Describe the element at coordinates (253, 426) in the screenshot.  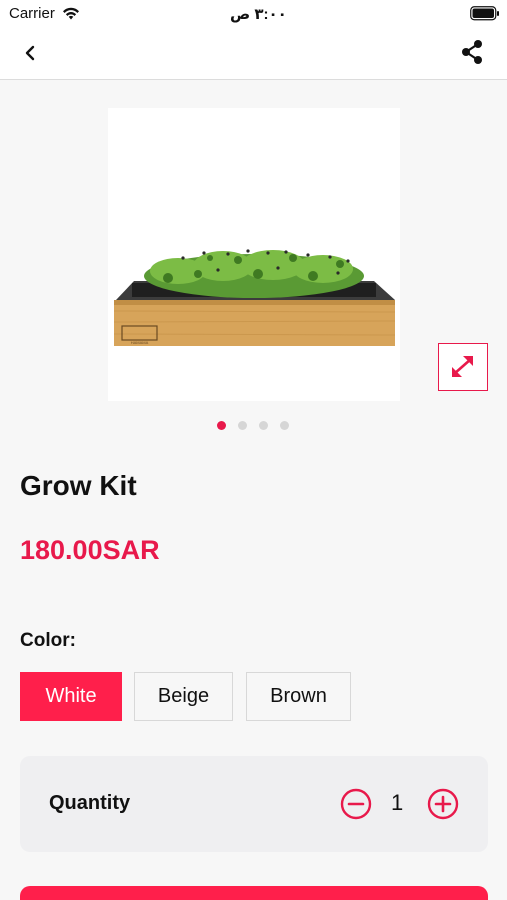
I see `image-pagination` at that location.